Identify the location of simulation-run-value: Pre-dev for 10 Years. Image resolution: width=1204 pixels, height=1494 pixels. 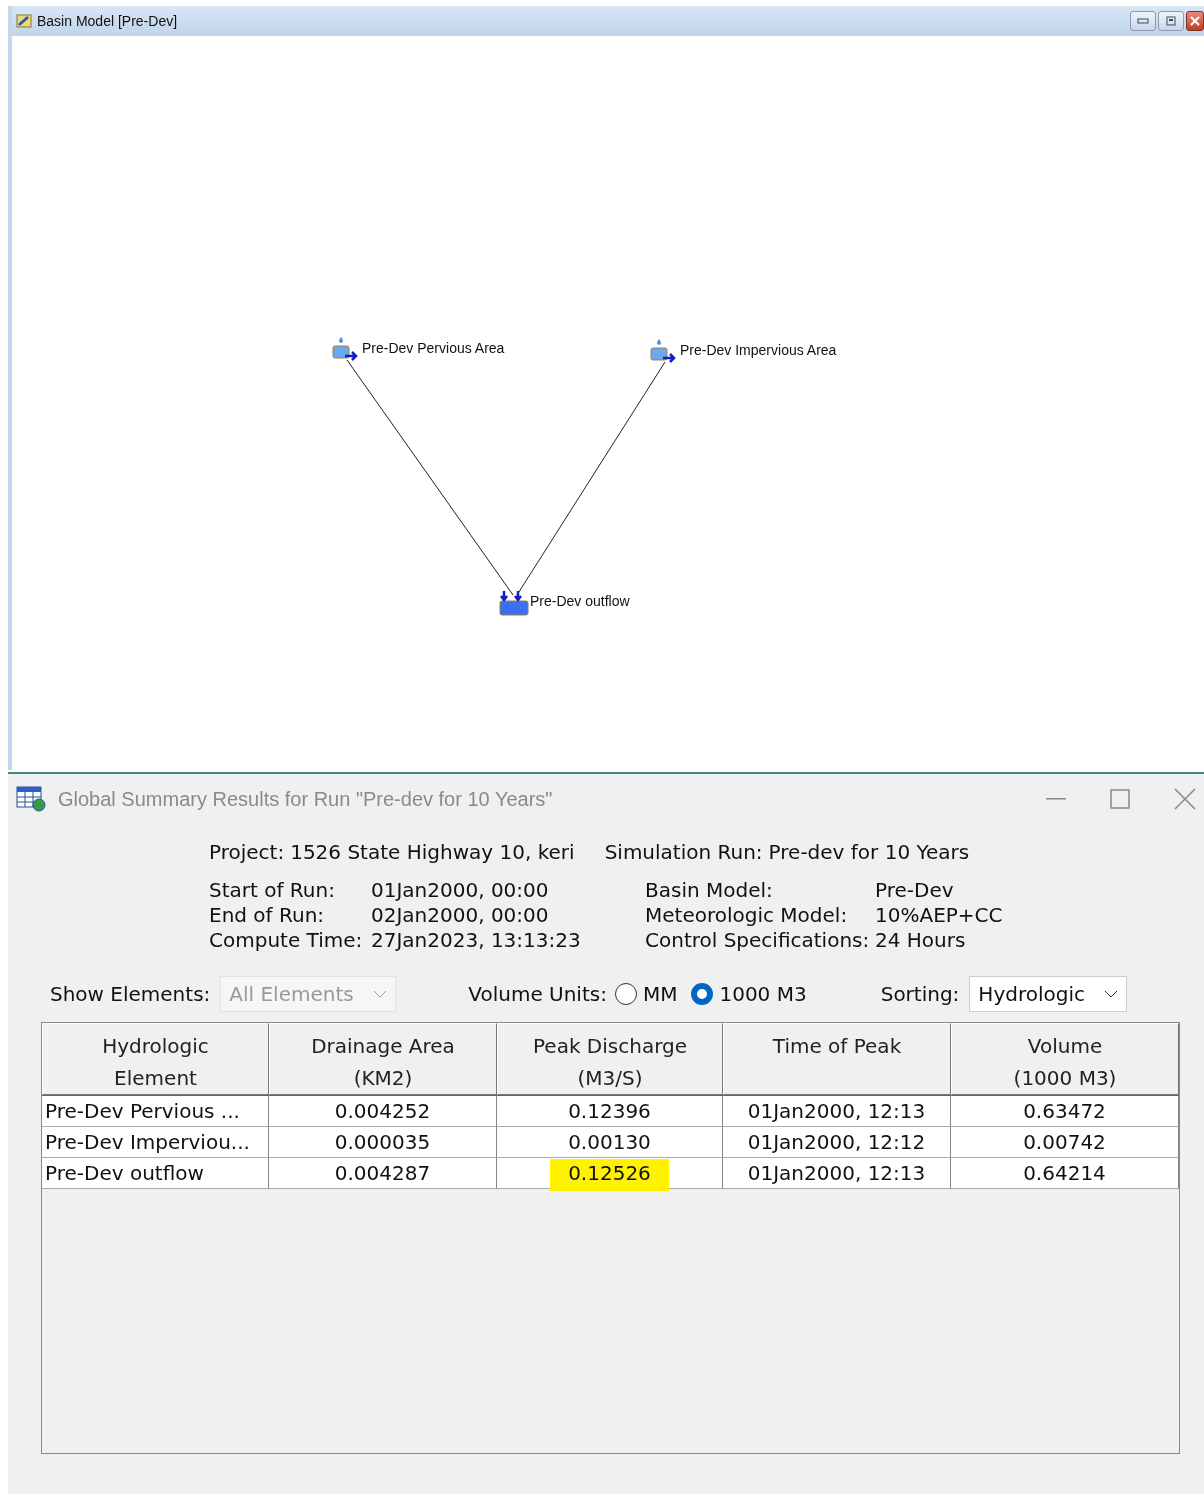
(869, 852).